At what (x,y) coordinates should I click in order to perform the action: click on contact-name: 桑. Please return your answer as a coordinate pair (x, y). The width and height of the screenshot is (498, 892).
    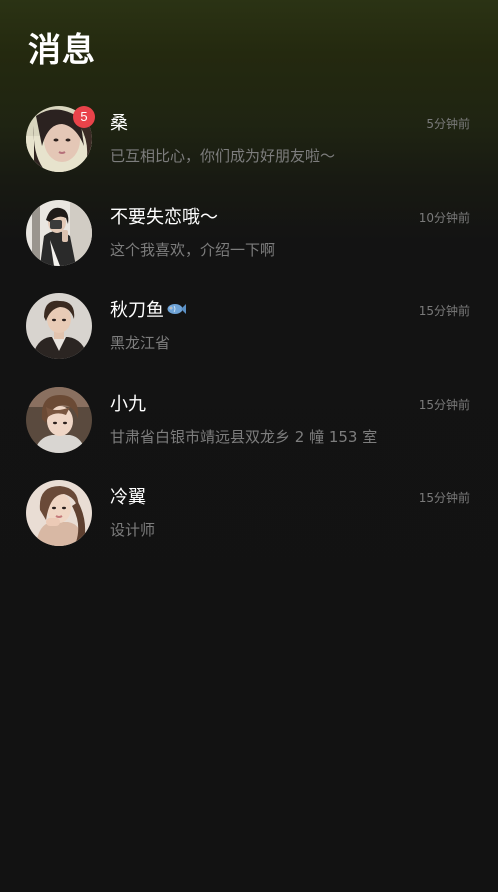
    Looking at the image, I should click on (119, 123).